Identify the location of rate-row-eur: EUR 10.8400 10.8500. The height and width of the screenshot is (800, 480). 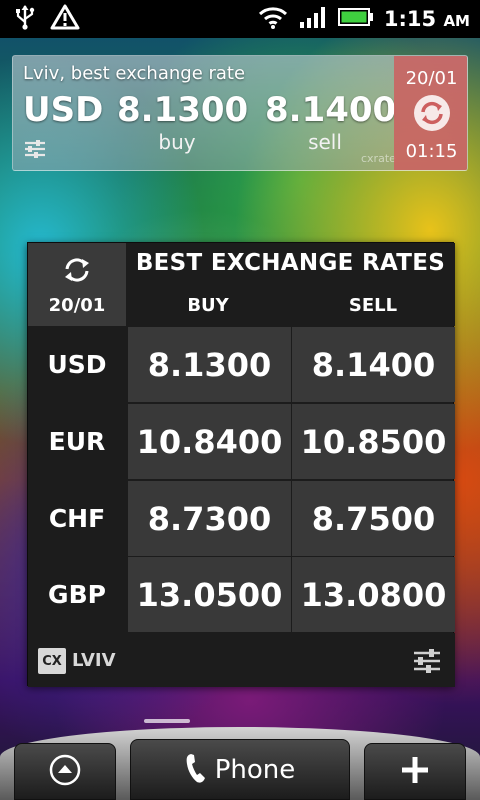
(241, 441).